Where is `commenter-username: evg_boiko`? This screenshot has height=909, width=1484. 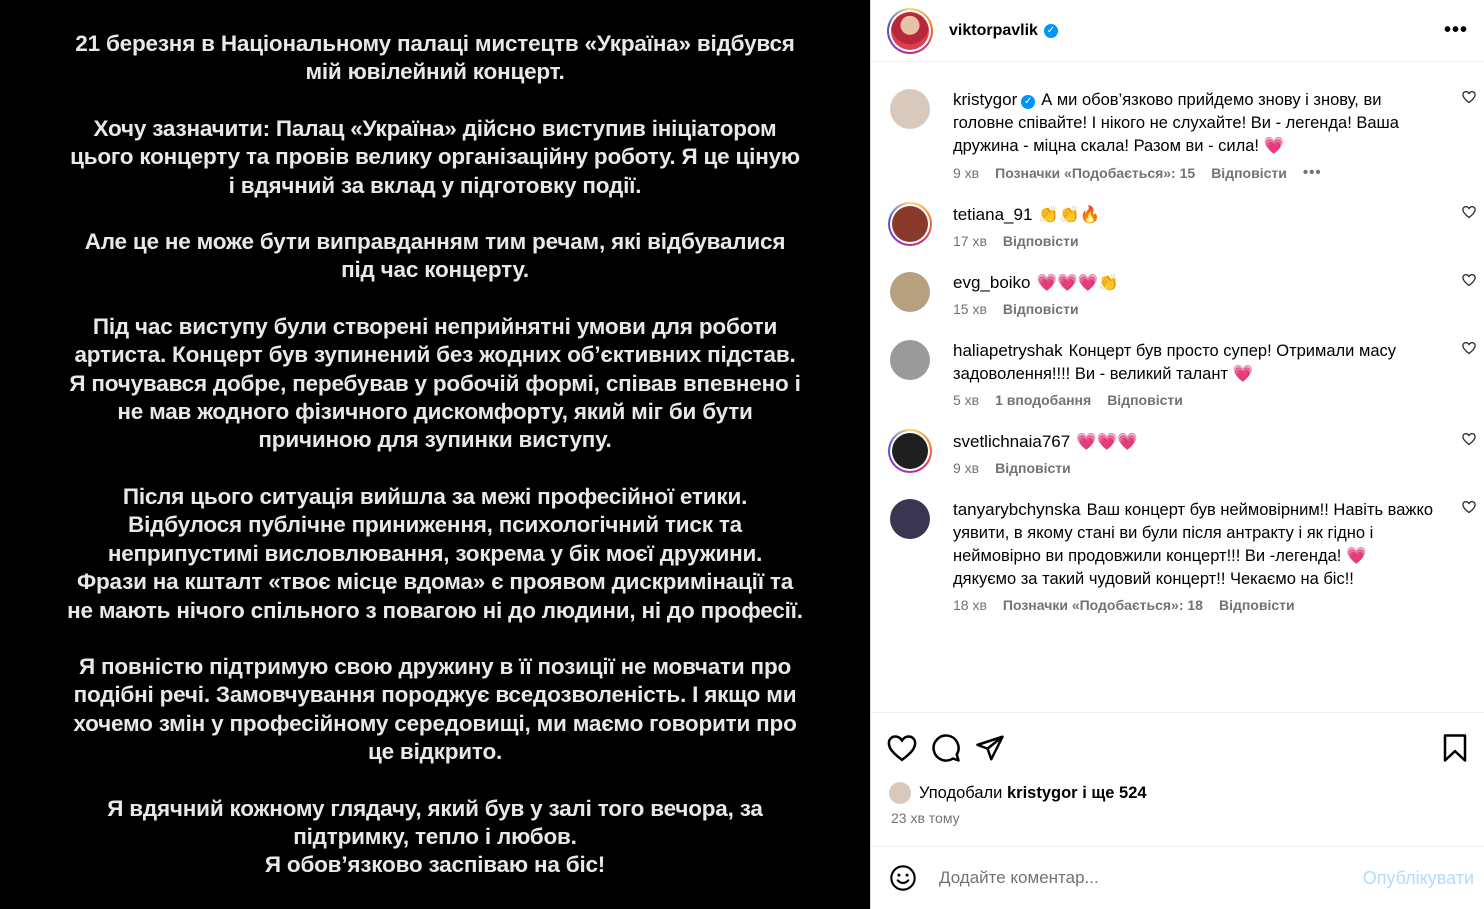
commenter-username: evg_boiko is located at coordinates (992, 282).